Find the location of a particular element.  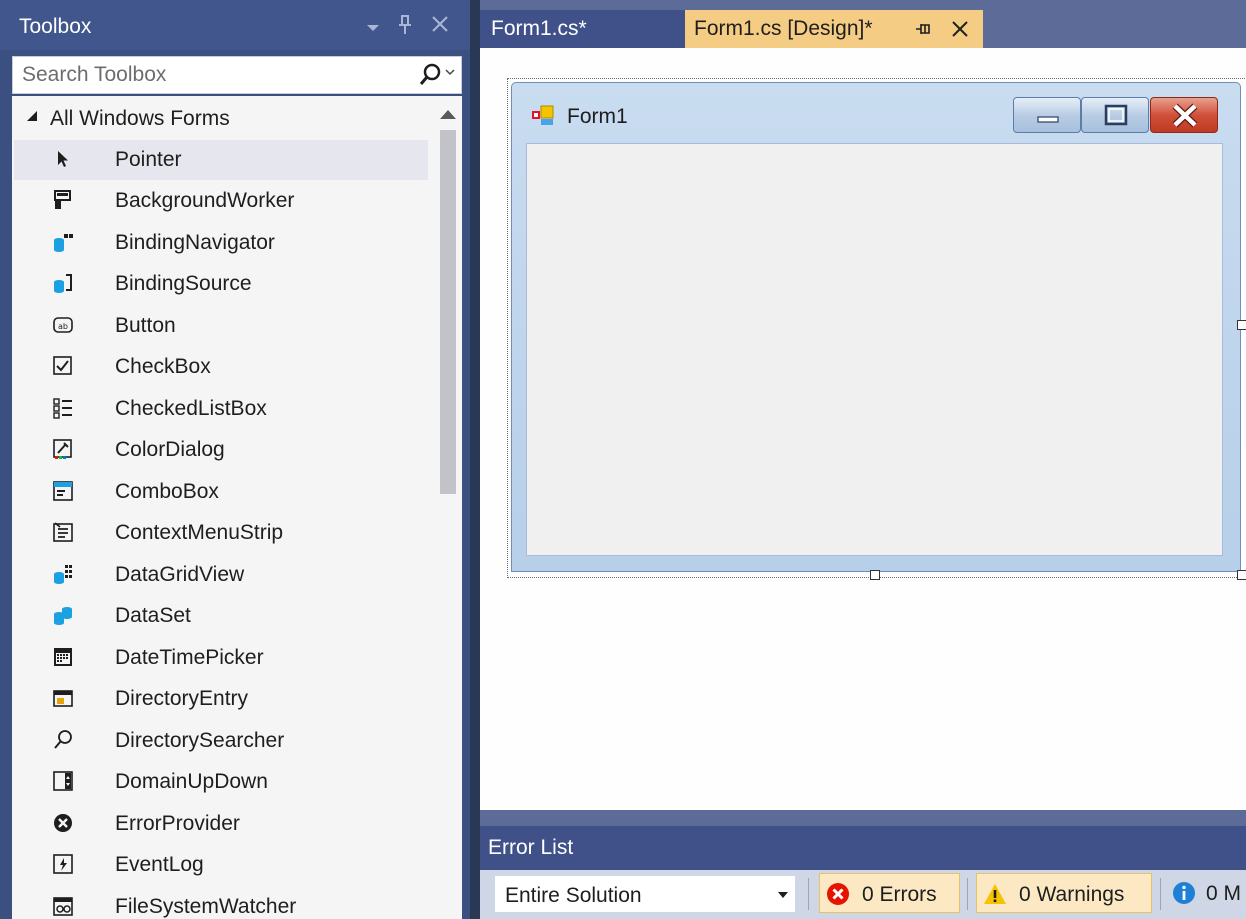

toolbox-item-backgroundworker: BackgroundWorker is located at coordinates (221, 201).